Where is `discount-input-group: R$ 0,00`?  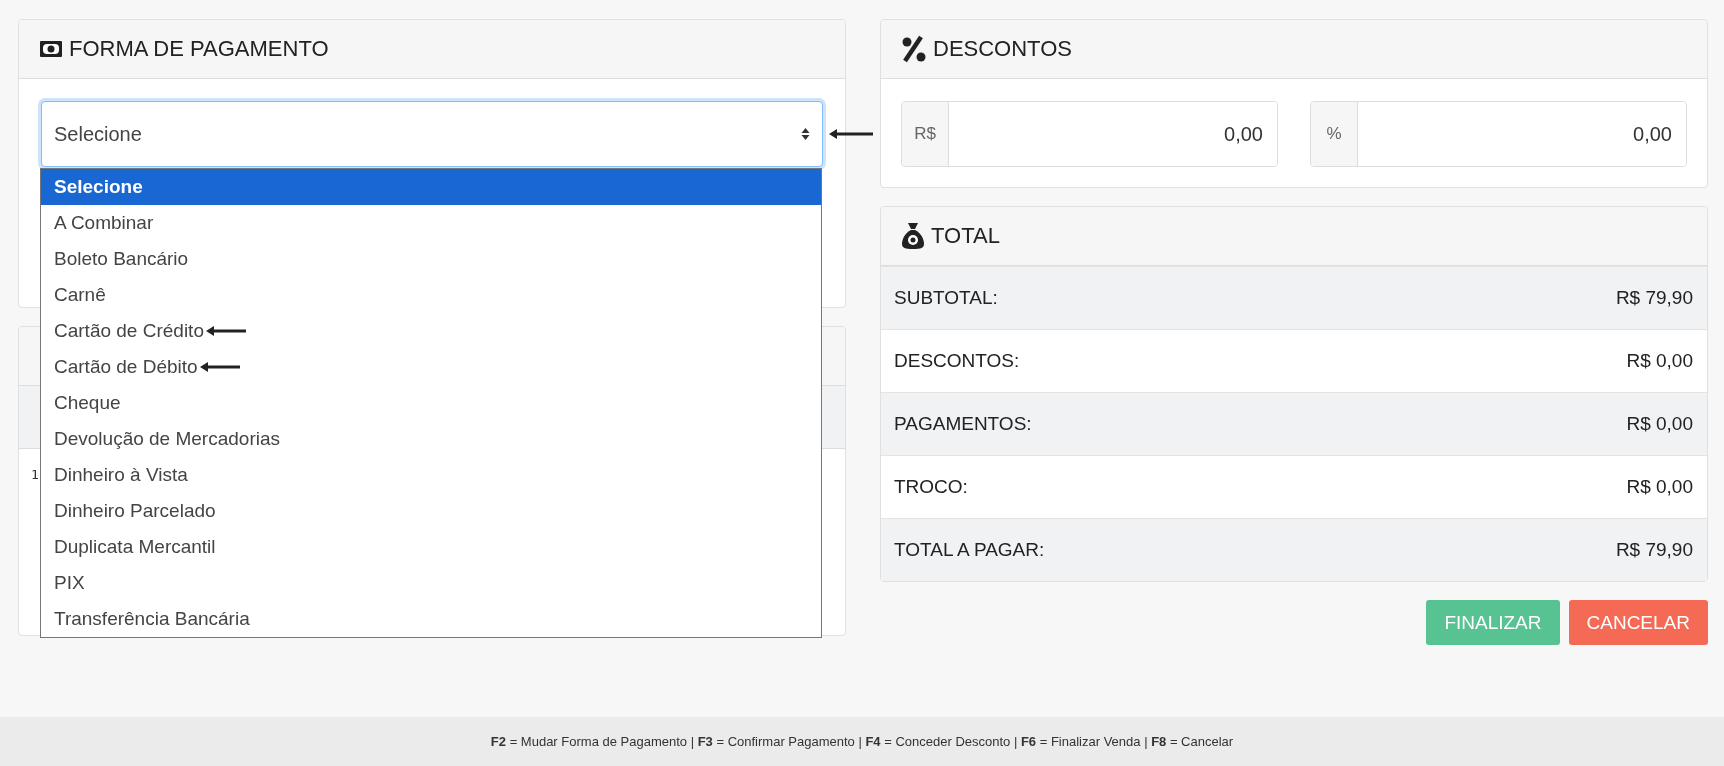 discount-input-group: R$ 0,00 is located at coordinates (1089, 134).